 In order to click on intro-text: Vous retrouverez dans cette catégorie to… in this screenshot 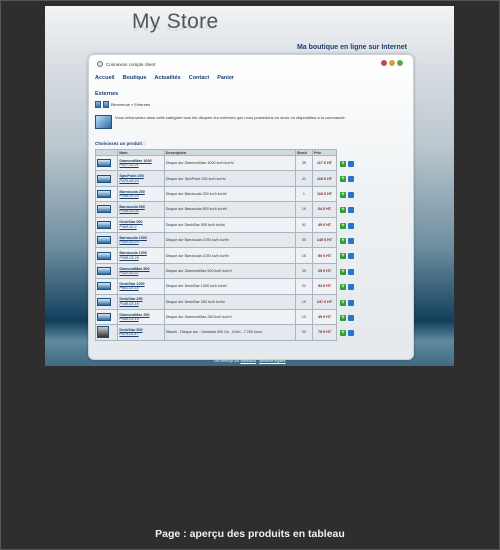, I will do `click(230, 117)`.